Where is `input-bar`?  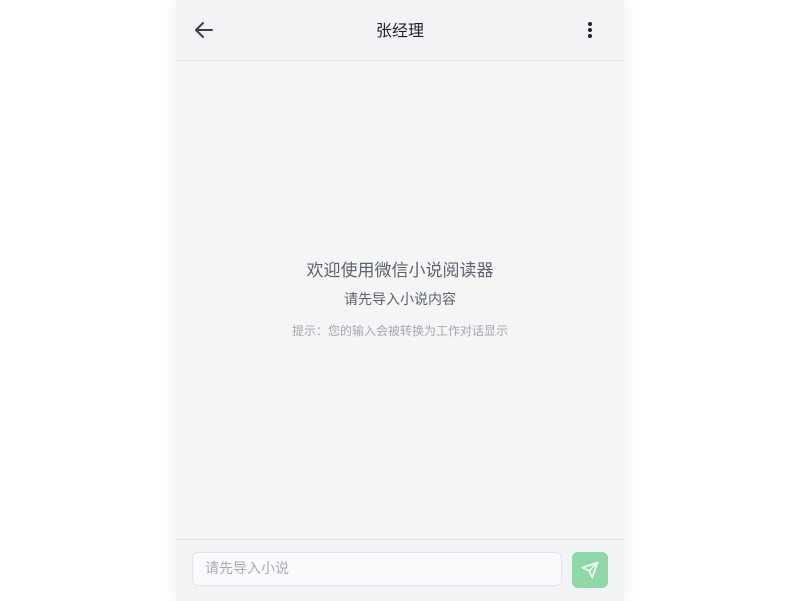 input-bar is located at coordinates (400, 570).